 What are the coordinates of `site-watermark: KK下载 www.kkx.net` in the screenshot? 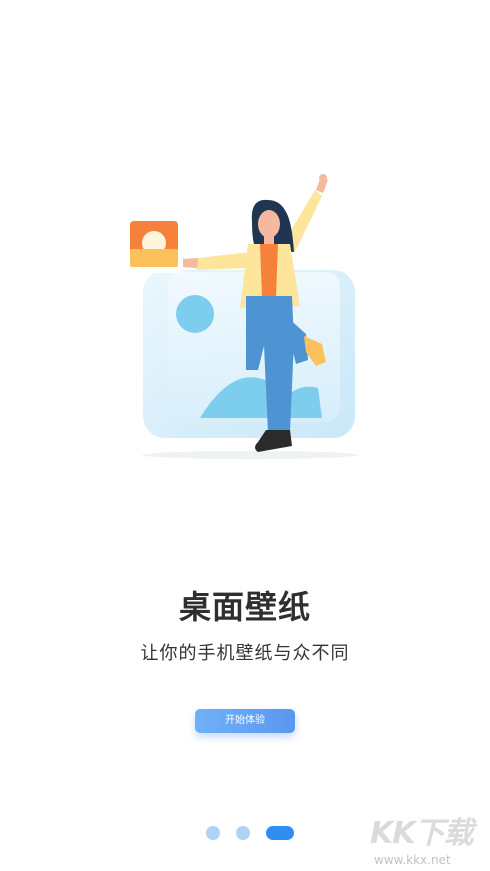 It's located at (420, 839).